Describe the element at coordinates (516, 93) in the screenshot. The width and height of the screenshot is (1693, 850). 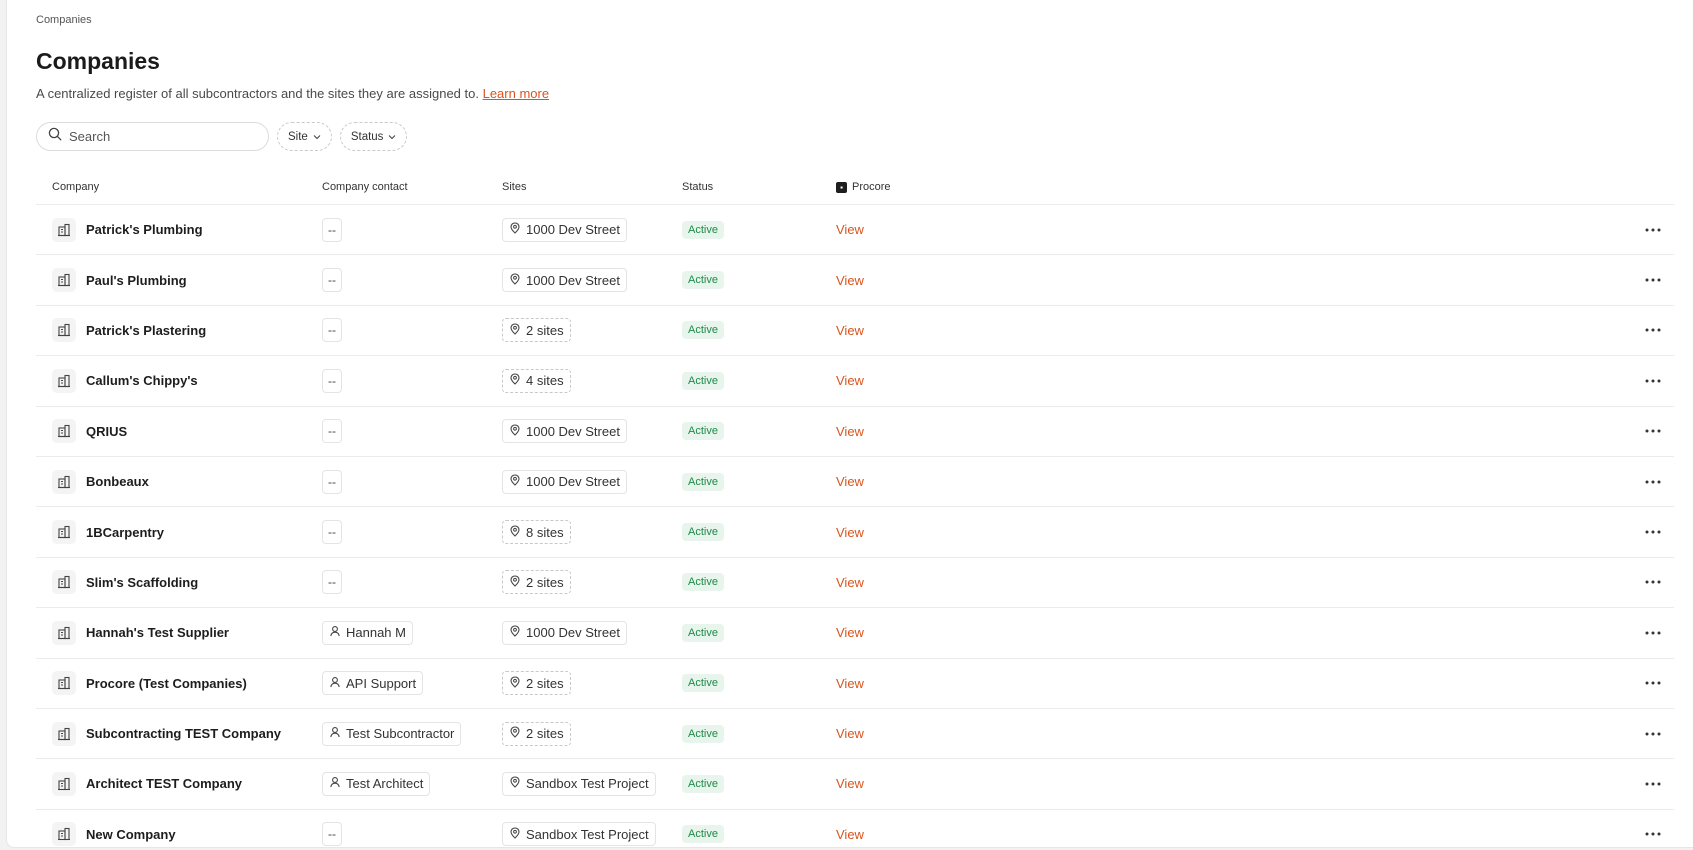
I see `learn-more-link: Learn more` at that location.